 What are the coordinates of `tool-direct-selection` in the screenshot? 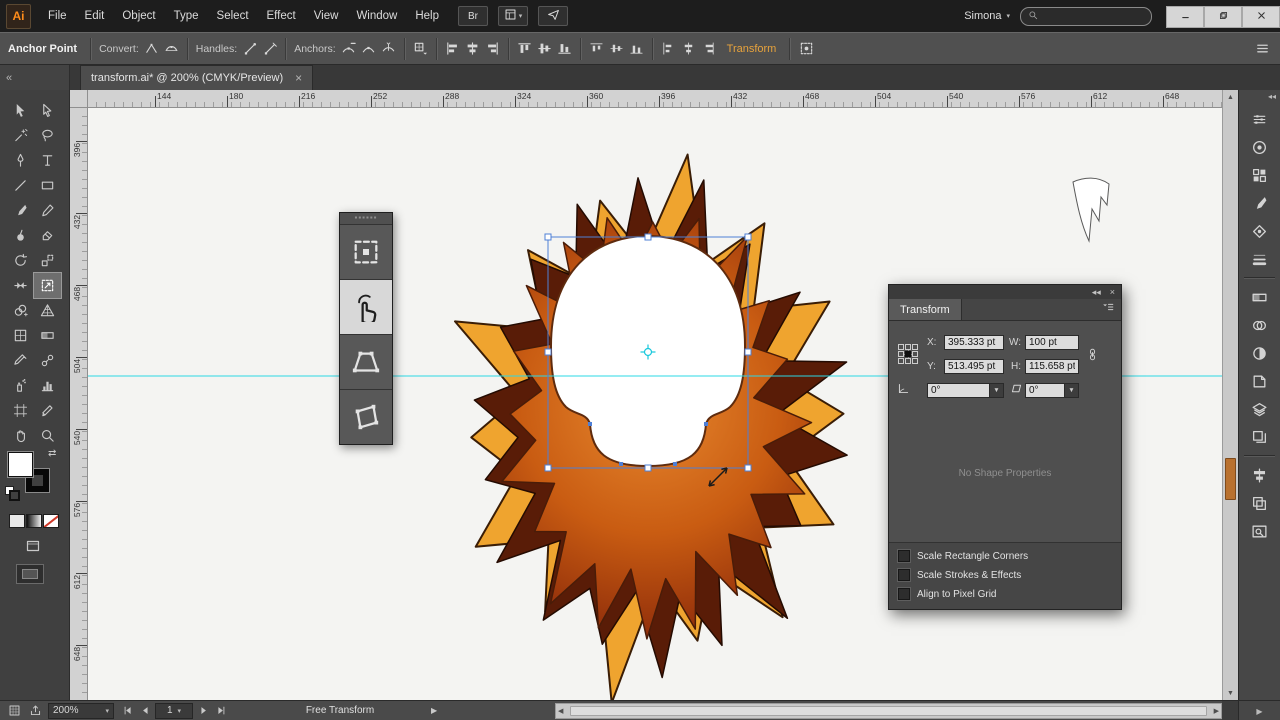 It's located at (47, 110).